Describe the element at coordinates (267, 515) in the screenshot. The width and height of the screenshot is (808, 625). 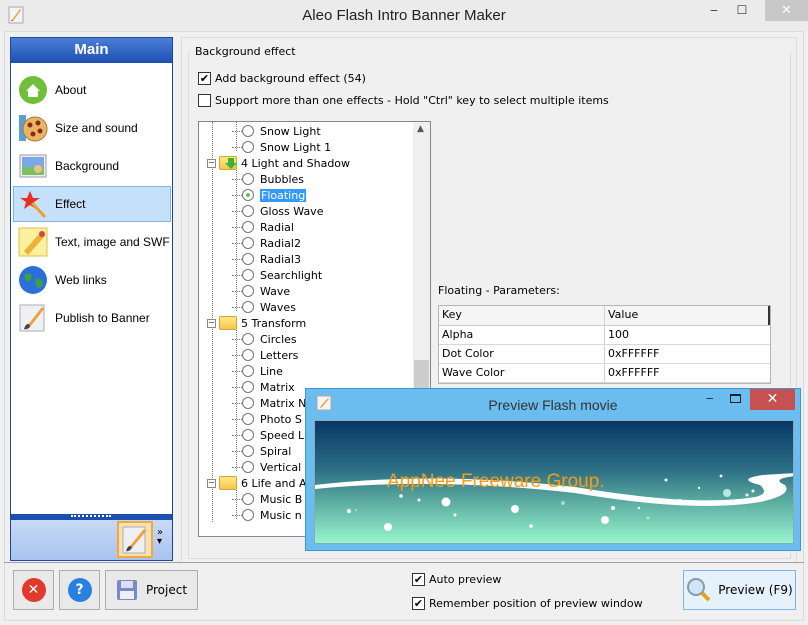
I see `tree-item: Music n` at that location.